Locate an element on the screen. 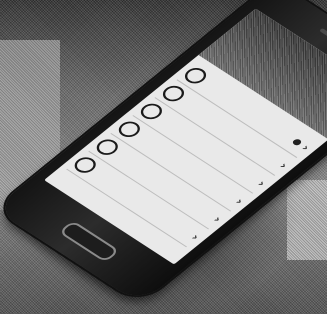  home-button is located at coordinates (88, 241).